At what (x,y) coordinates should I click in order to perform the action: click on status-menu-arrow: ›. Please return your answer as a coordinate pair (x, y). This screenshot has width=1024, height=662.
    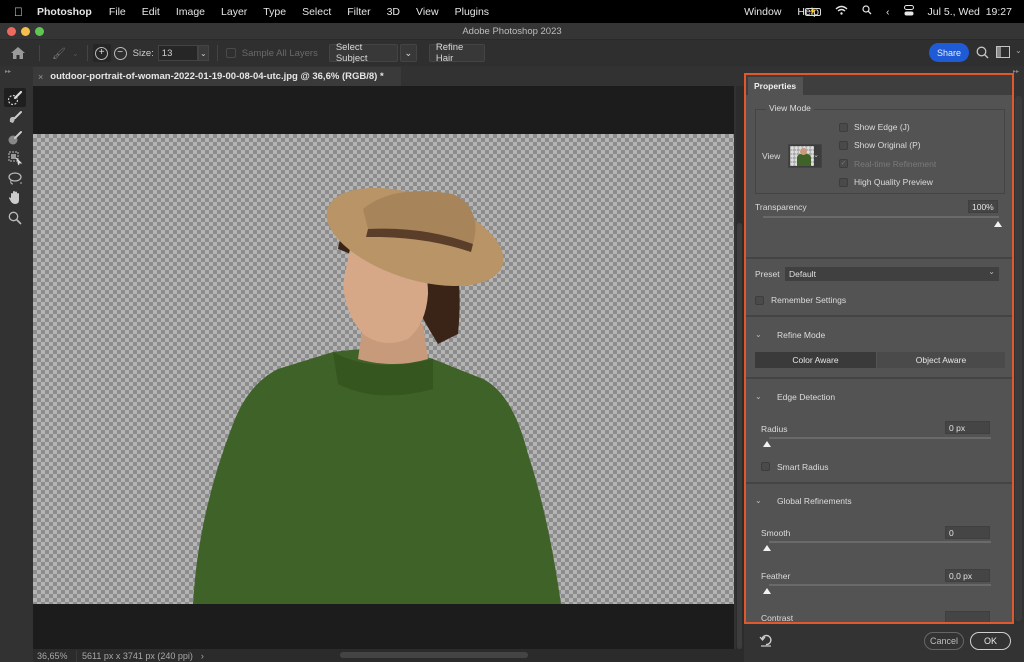
    Looking at the image, I should click on (202, 656).